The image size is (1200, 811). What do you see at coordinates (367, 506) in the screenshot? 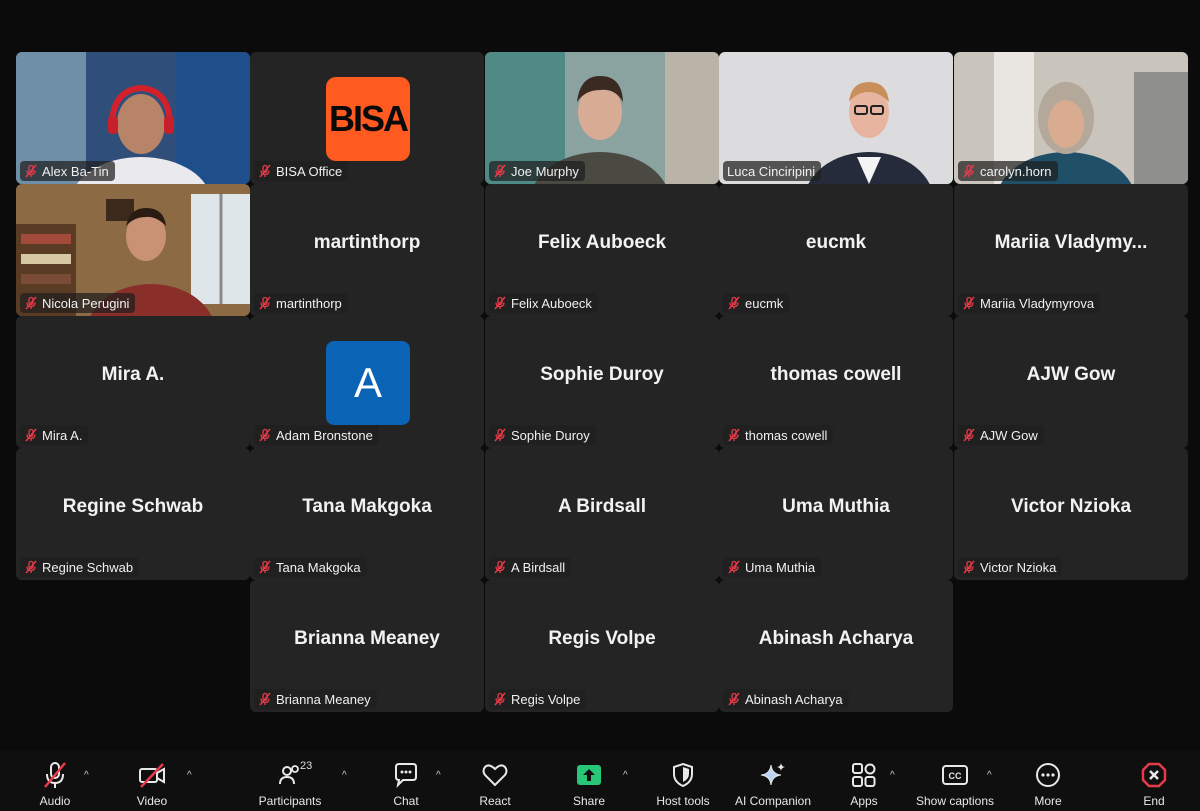
I see `display-name: Tana Makgoka` at bounding box center [367, 506].